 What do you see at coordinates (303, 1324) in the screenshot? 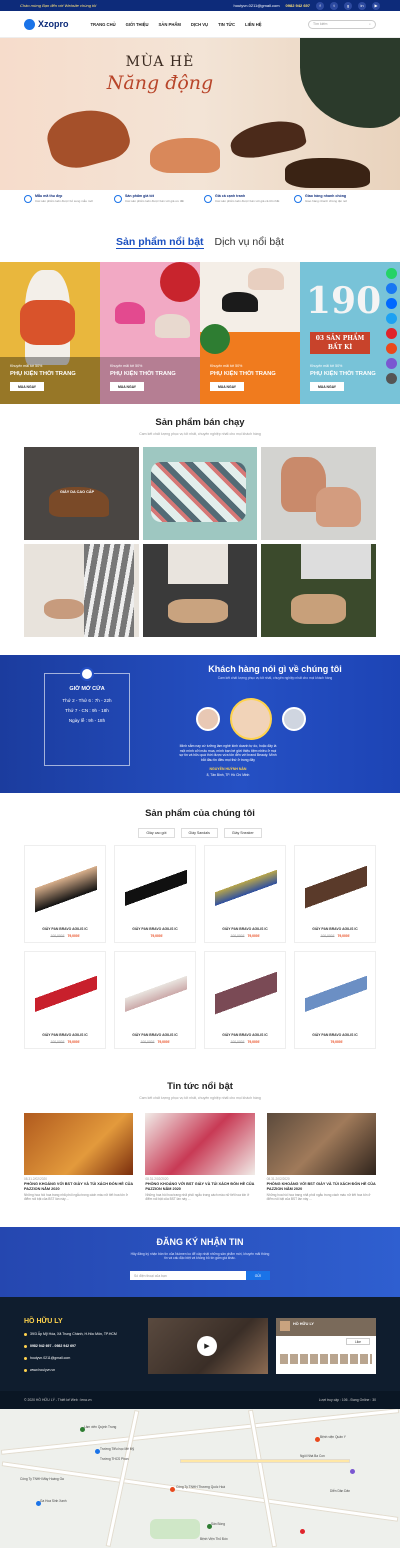
I see `fb-page-name: HỒ HỮU LY` at bounding box center [303, 1324].